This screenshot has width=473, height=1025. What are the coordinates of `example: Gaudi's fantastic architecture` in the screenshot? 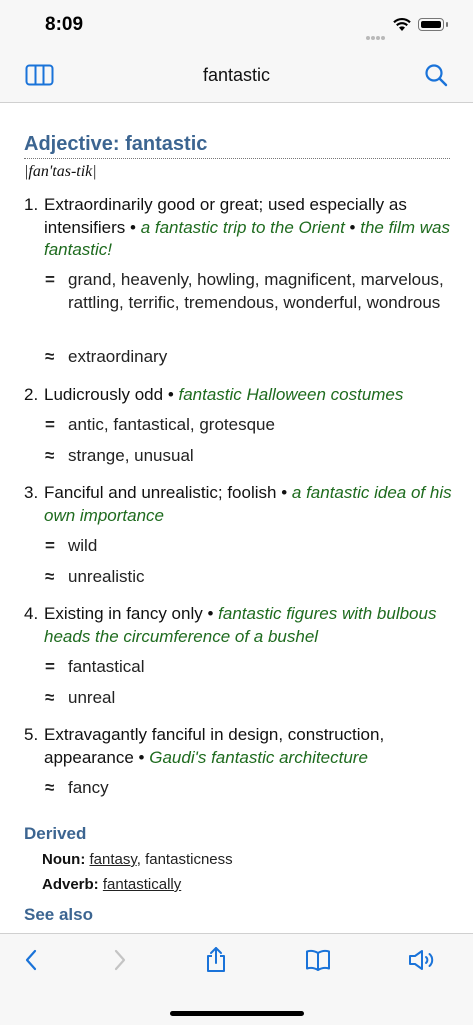 It's located at (258, 757).